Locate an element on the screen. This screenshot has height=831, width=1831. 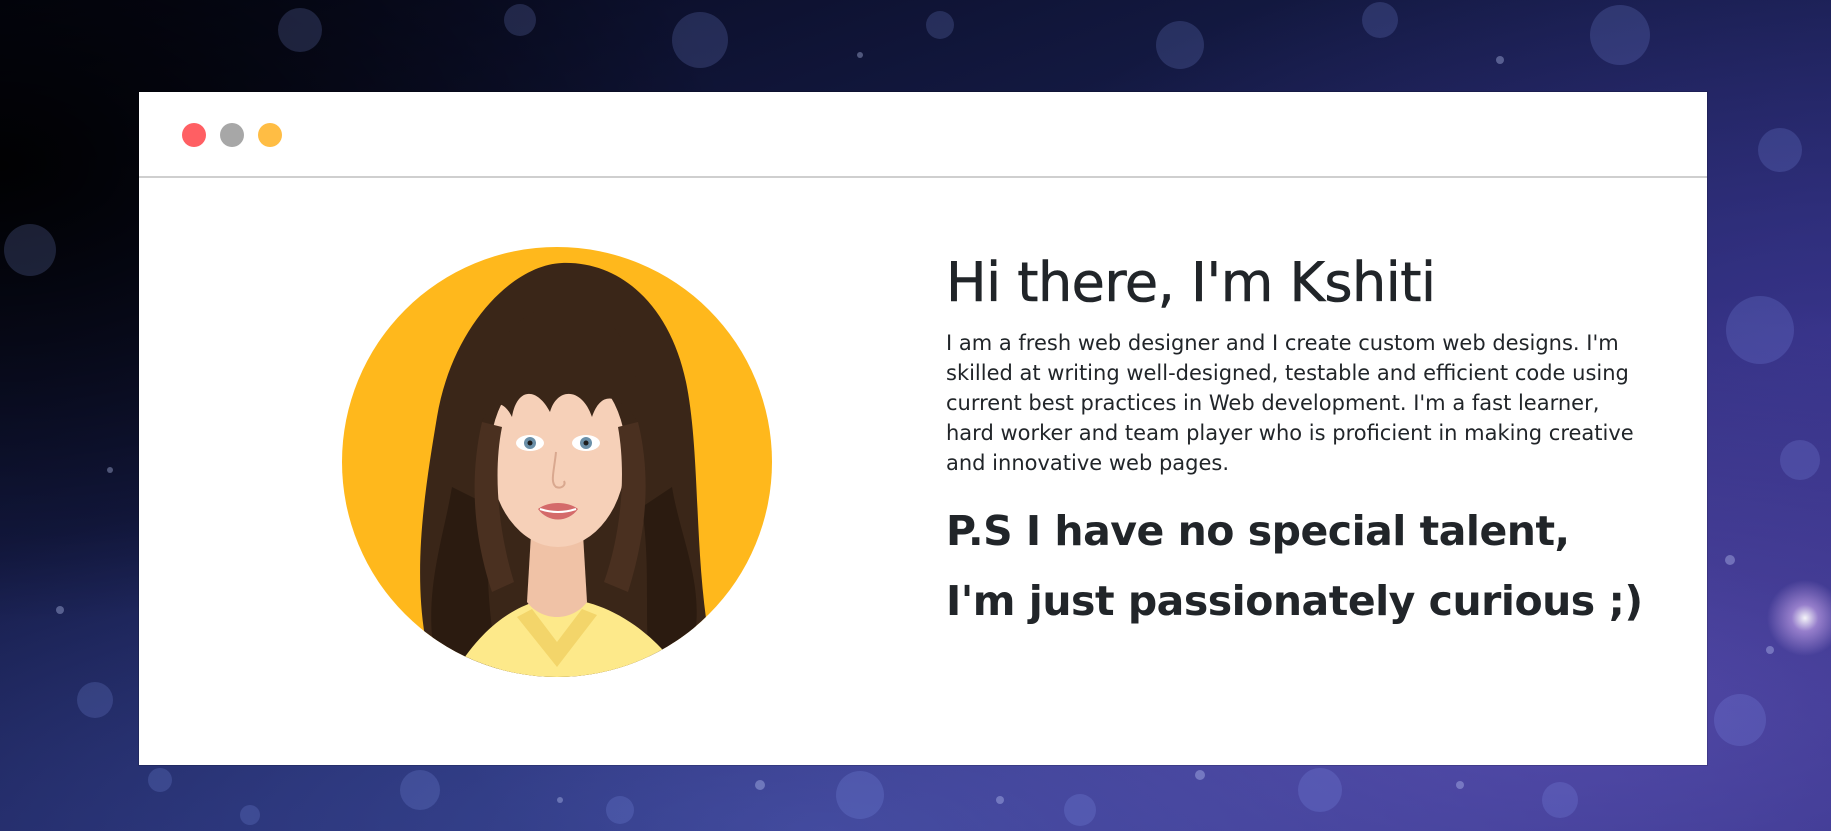
page-title: Hi there, I'm Kshiti is located at coordinates (1191, 282).